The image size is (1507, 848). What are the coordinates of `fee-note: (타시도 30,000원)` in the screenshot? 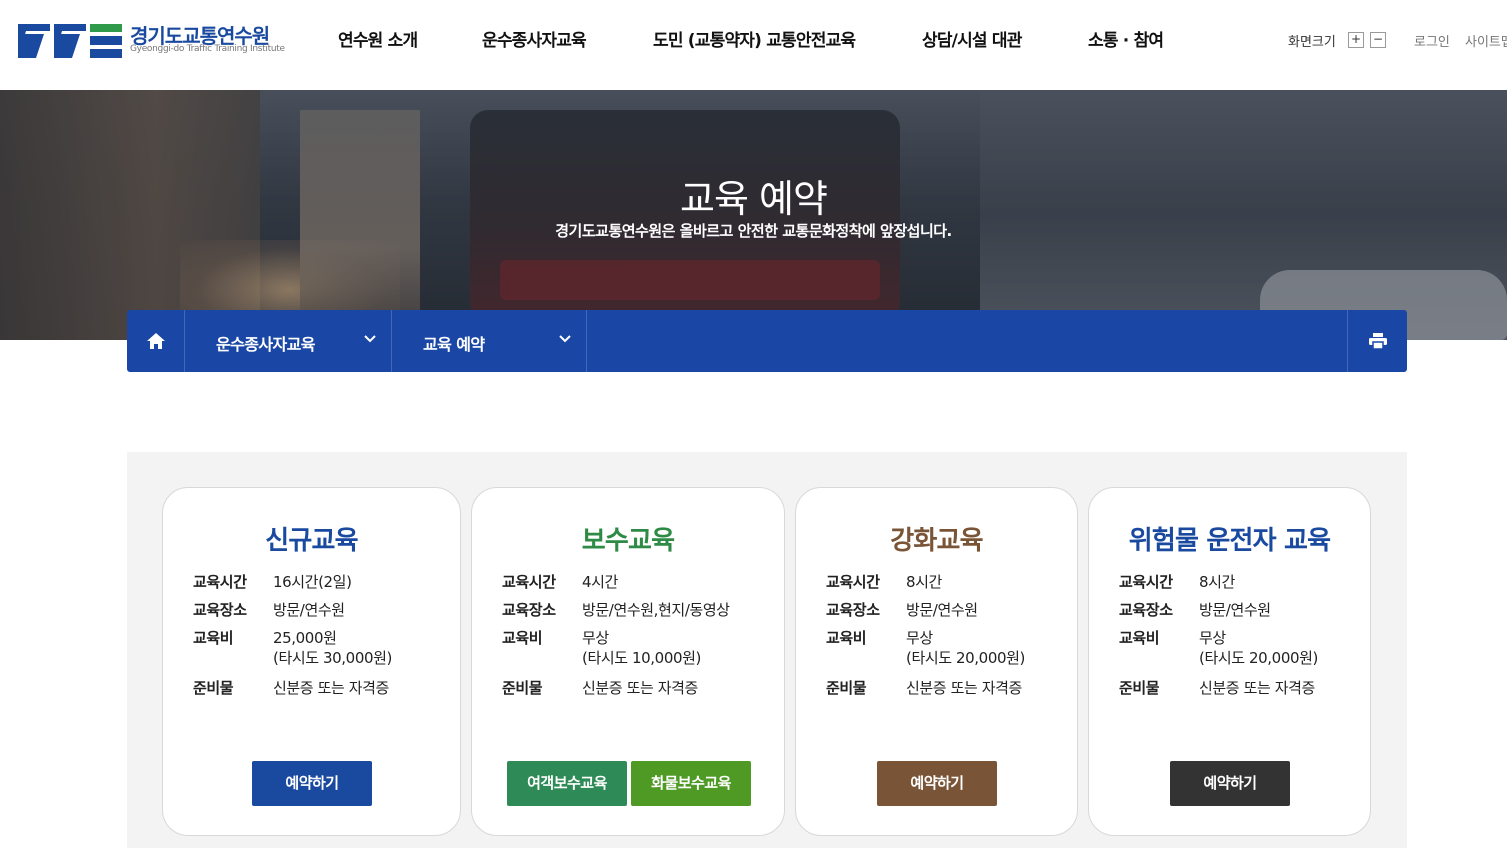 It's located at (332, 658).